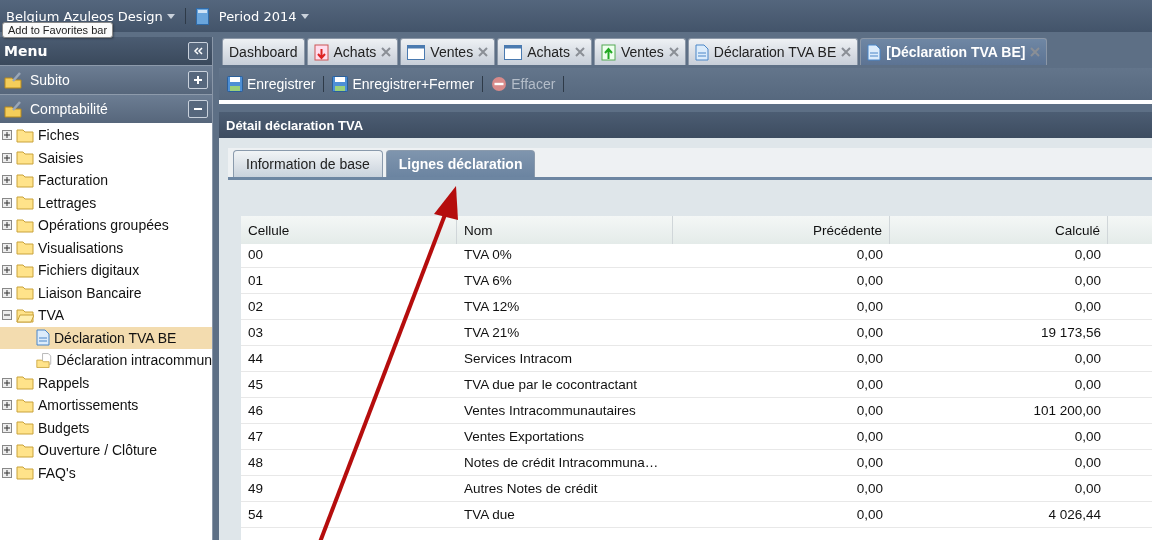 This screenshot has height=540, width=1152. I want to click on caret-icon, so click(304, 16).